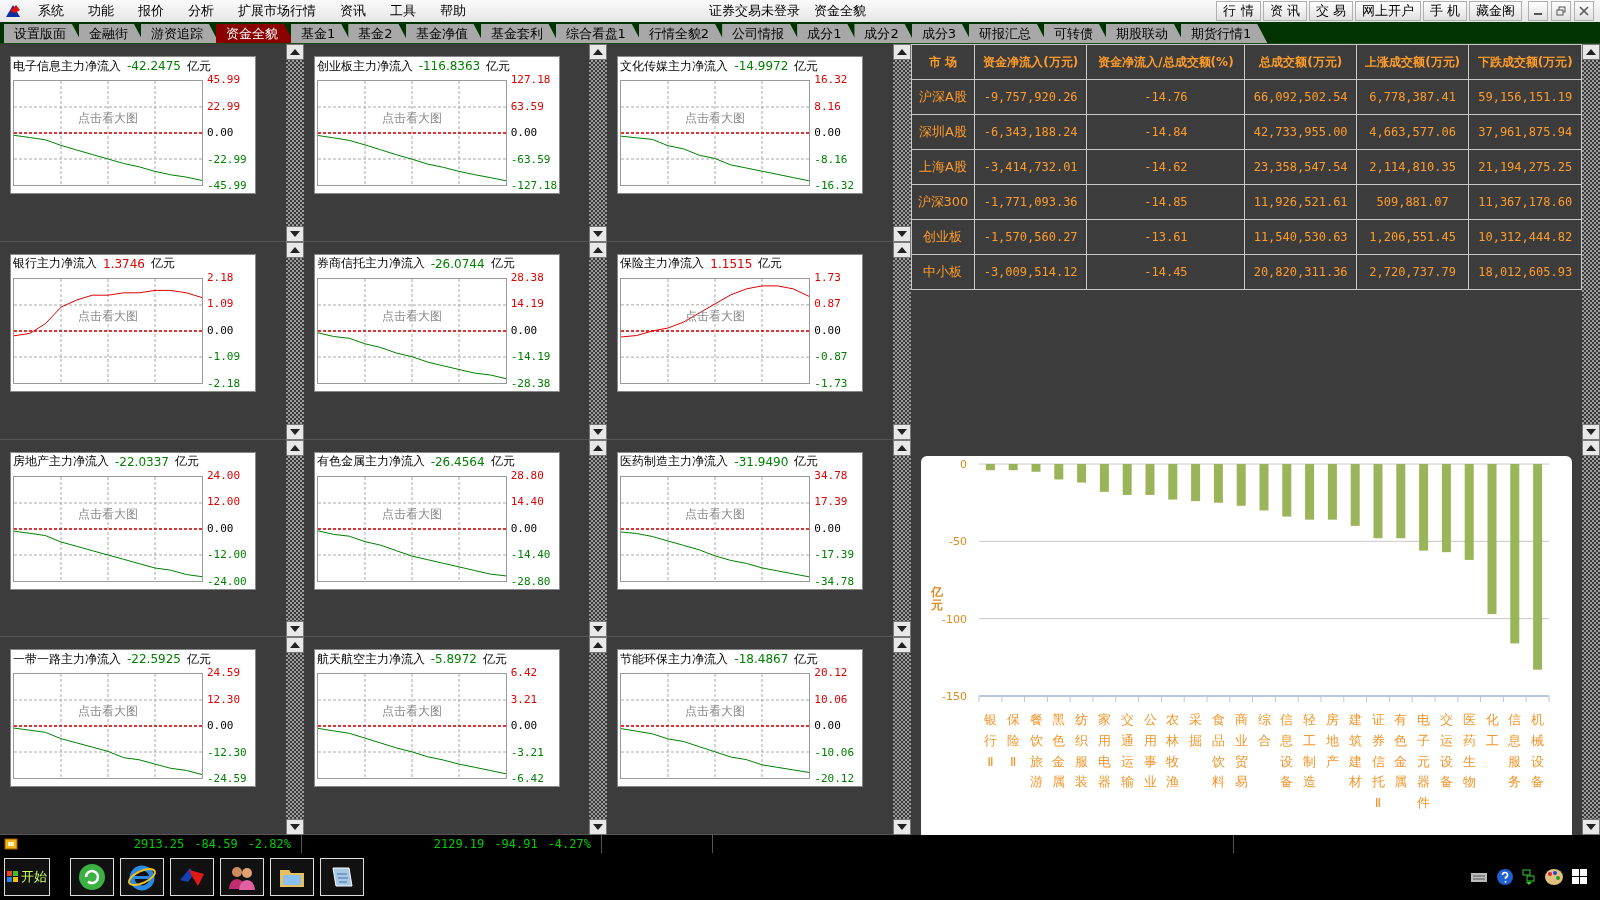 The image size is (1600, 900). I want to click on tab: 资金全貌, so click(255, 33).